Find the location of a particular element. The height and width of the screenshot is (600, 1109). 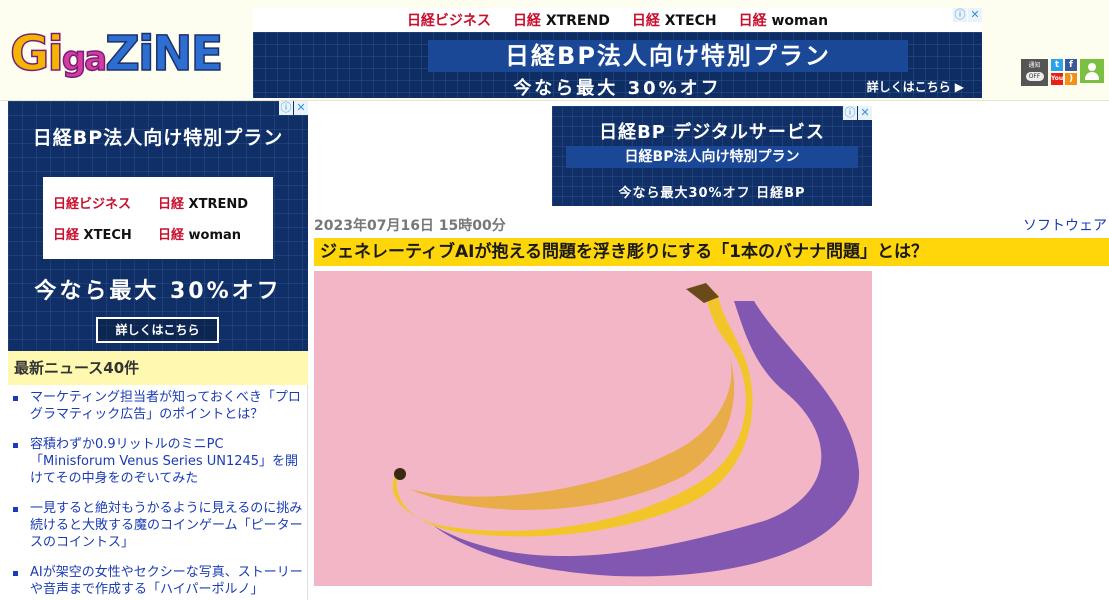

article-category-link: ソフトウェア is located at coordinates (1065, 225).